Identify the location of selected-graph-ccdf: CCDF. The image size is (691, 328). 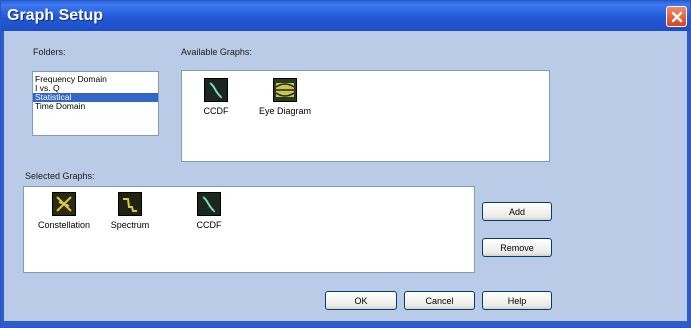
(209, 211).